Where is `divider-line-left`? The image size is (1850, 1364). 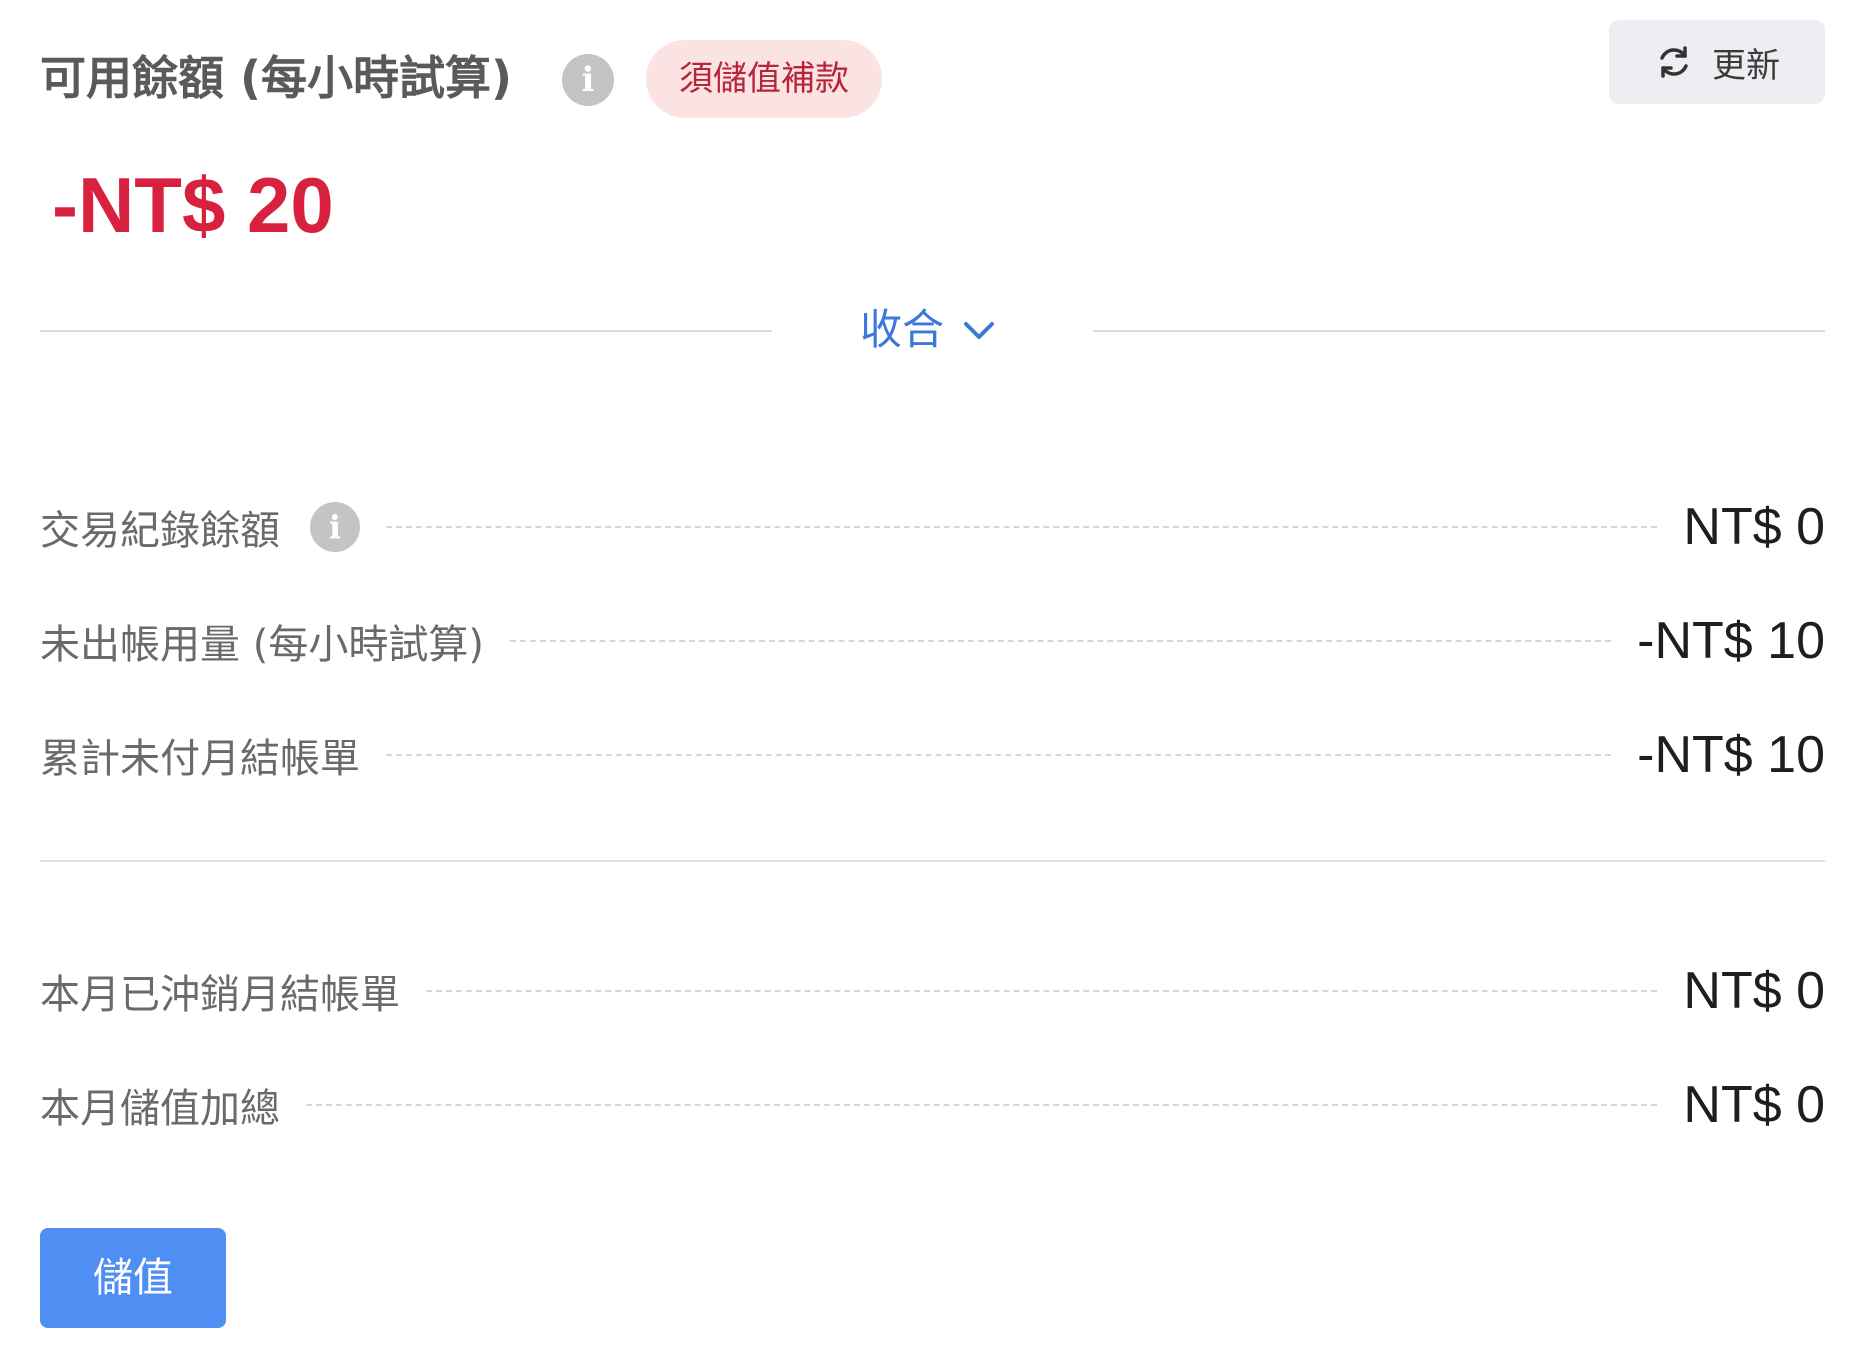 divider-line-left is located at coordinates (406, 331).